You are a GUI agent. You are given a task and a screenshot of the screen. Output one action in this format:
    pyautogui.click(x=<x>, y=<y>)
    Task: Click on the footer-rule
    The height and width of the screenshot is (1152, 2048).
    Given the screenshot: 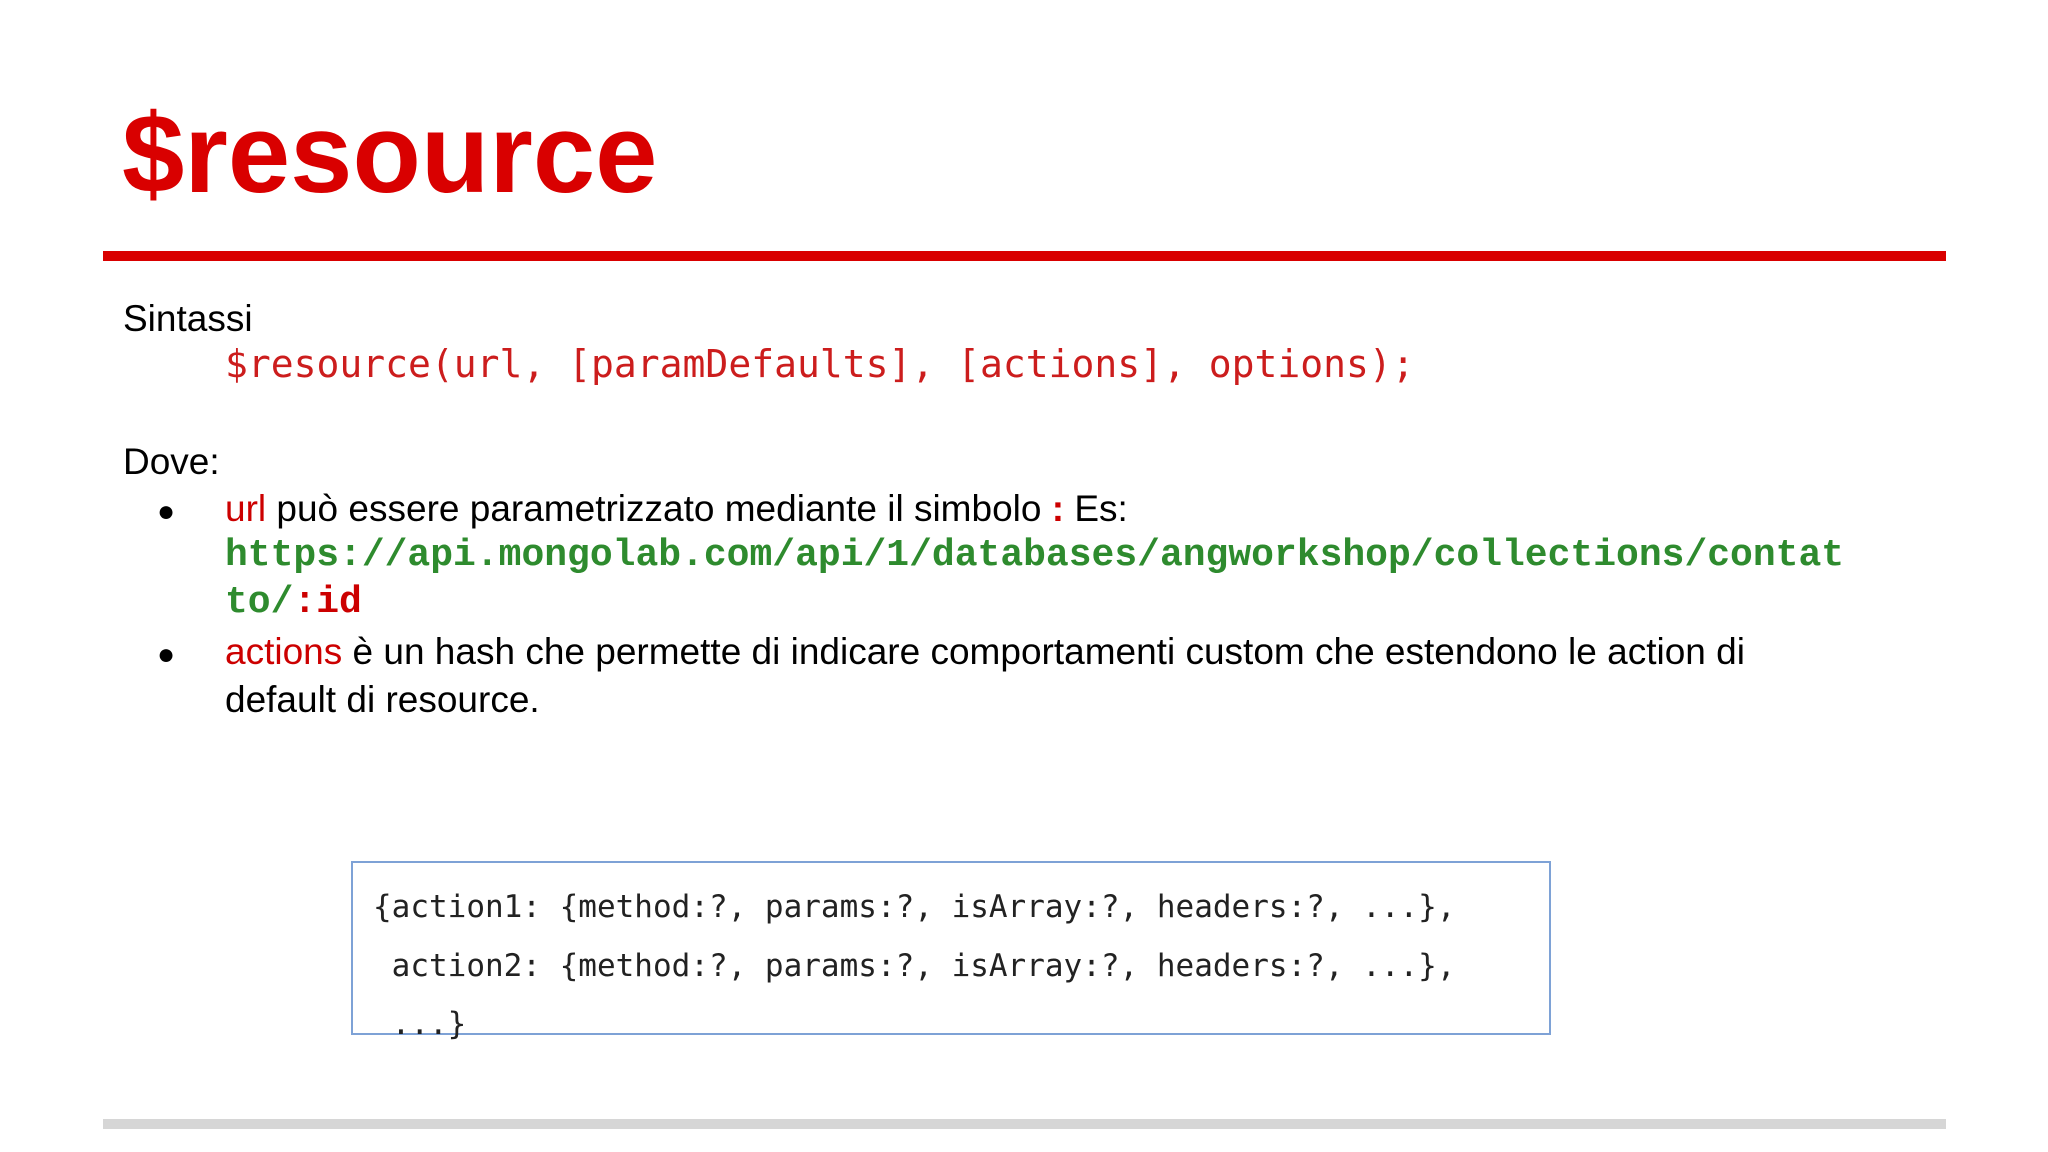 What is the action you would take?
    pyautogui.click(x=1024, y=1124)
    